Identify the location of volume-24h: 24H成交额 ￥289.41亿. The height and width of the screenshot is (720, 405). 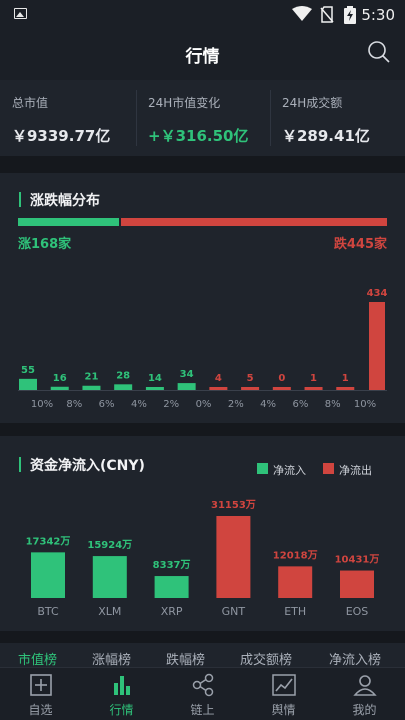
(337, 118).